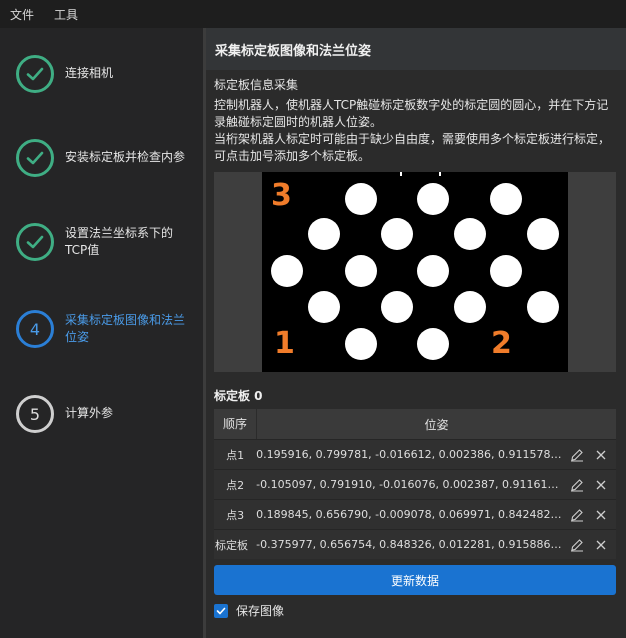 Image resolution: width=626 pixels, height=638 pixels. What do you see at coordinates (231, 545) in the screenshot?
I see `row-order: 标定板` at bounding box center [231, 545].